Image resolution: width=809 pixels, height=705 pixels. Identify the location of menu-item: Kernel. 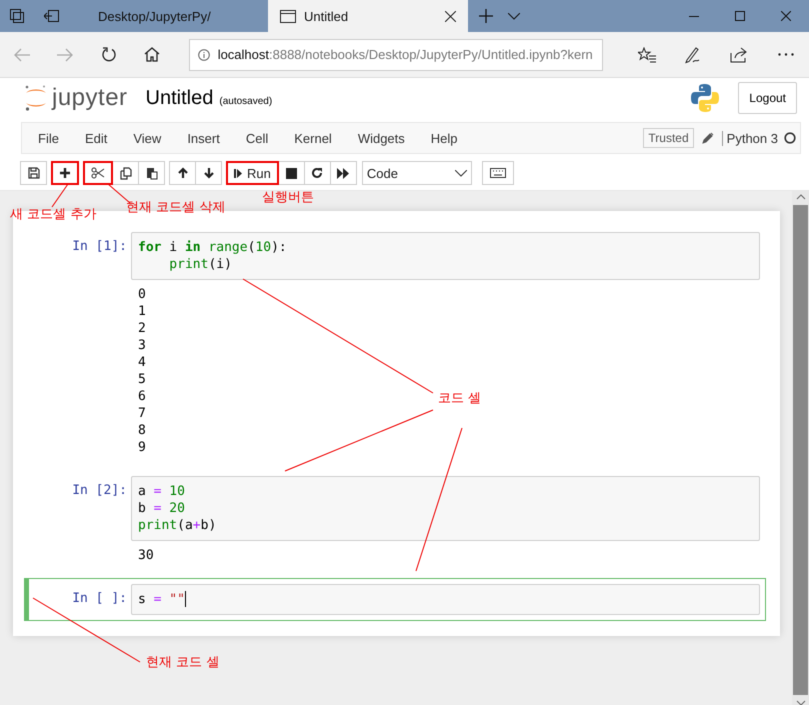
(313, 138).